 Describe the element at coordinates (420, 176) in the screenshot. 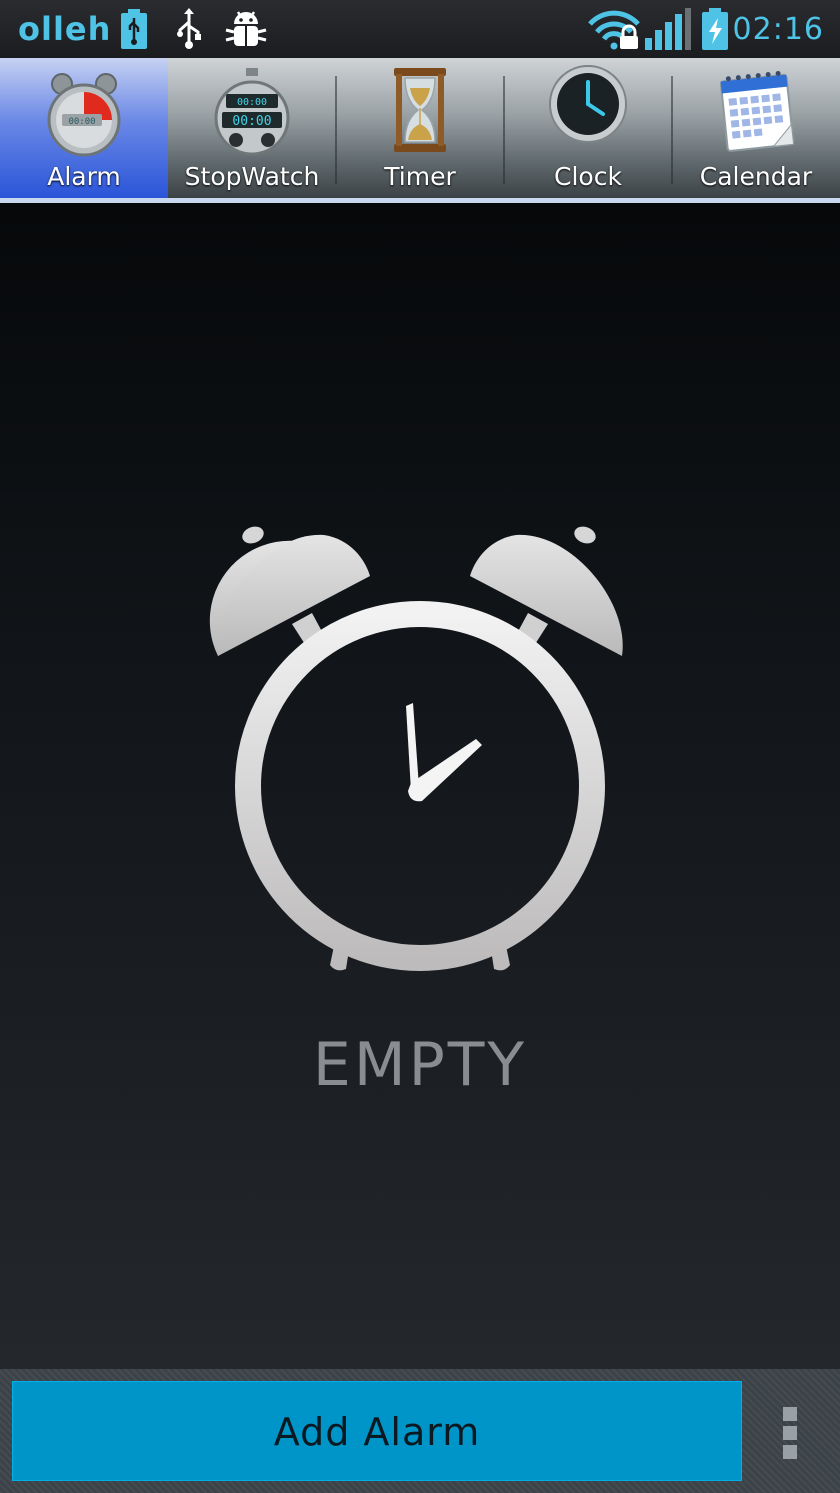

I see `tab-label-timer: Timer` at that location.